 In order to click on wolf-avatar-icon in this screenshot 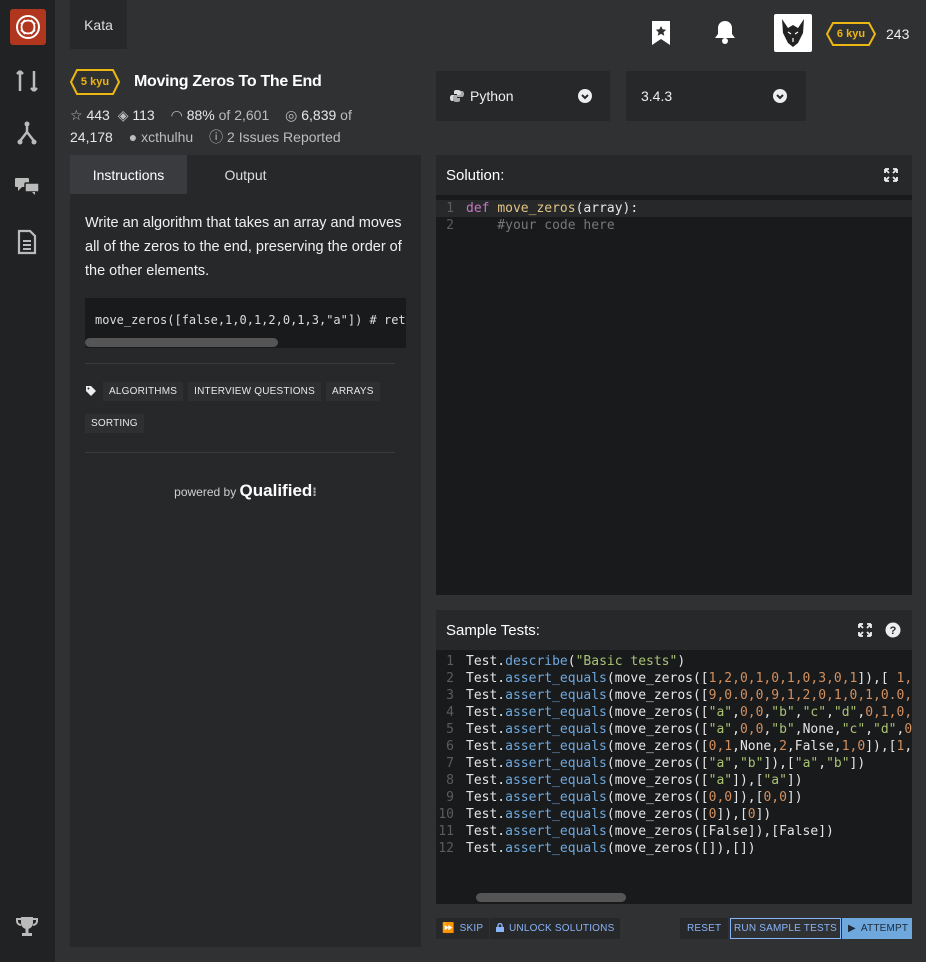, I will do `click(793, 33)`.